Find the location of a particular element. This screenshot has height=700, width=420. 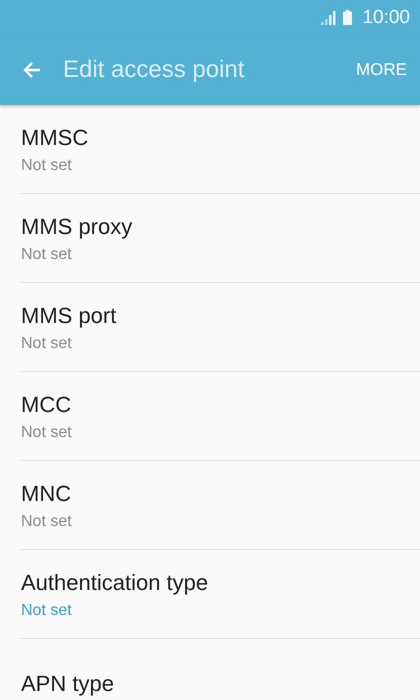

setting-title: APN type is located at coordinates (220, 684).